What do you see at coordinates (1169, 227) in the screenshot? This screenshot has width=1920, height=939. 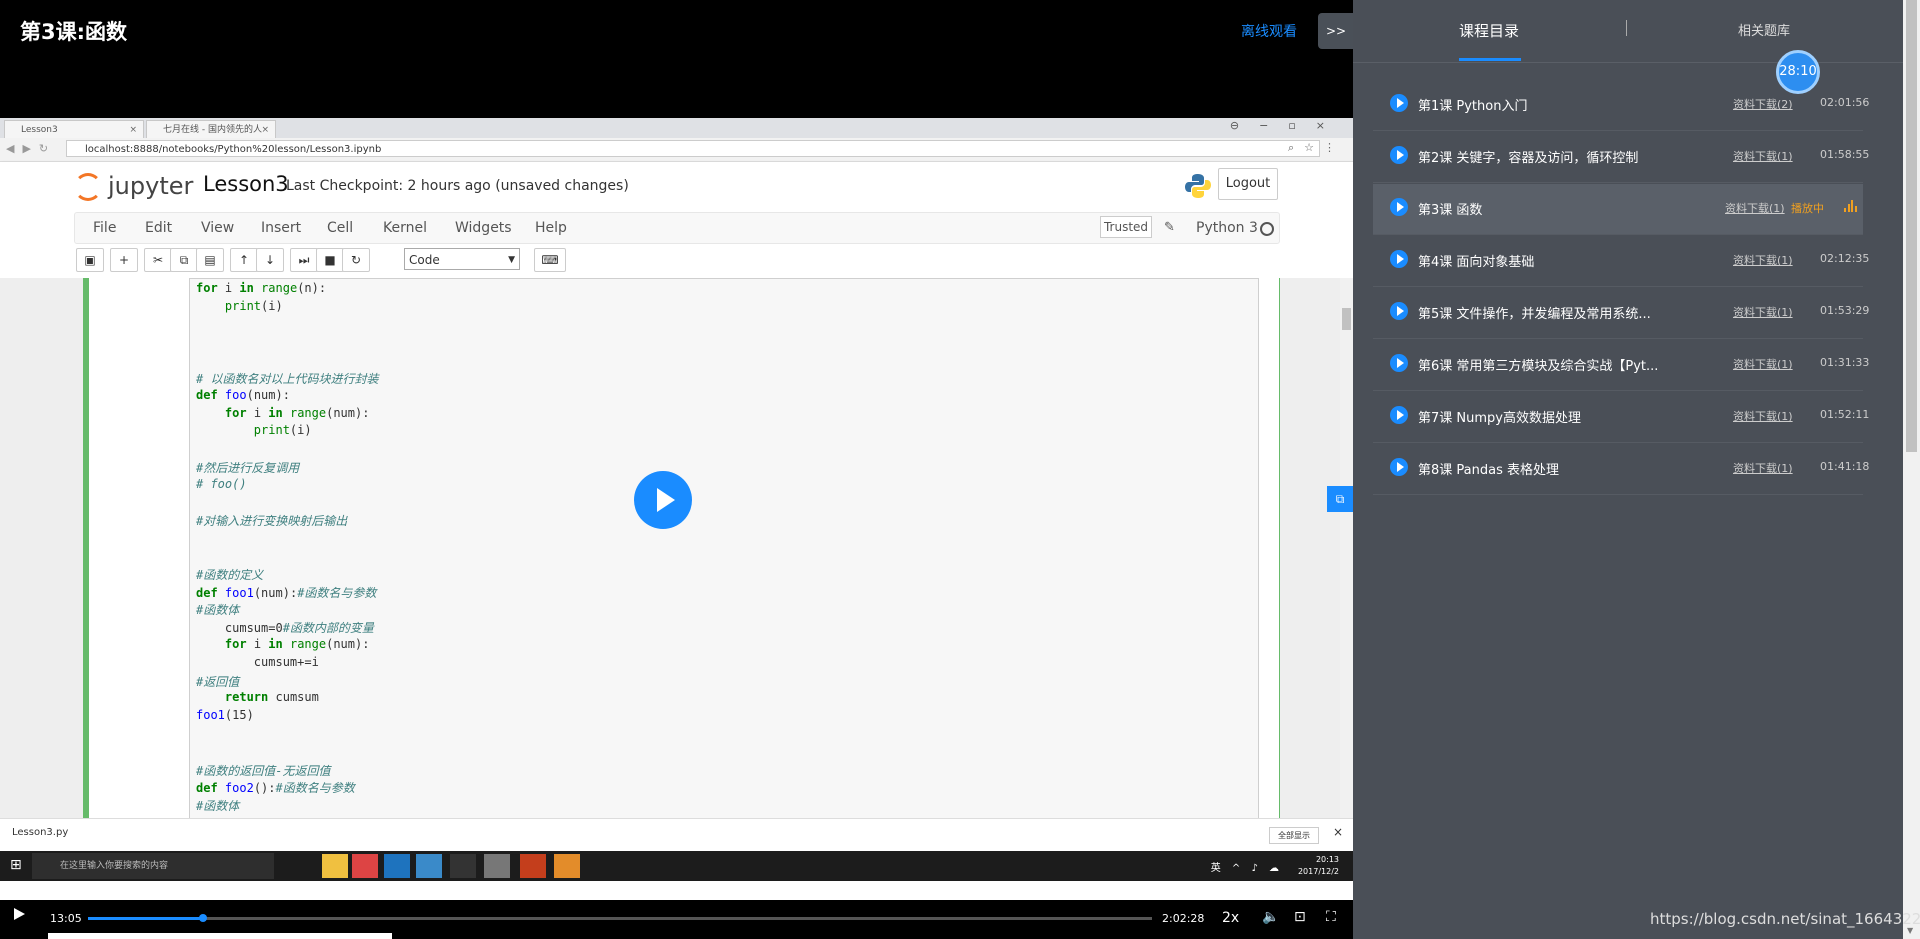 I see `pencil-icon: ✎` at bounding box center [1169, 227].